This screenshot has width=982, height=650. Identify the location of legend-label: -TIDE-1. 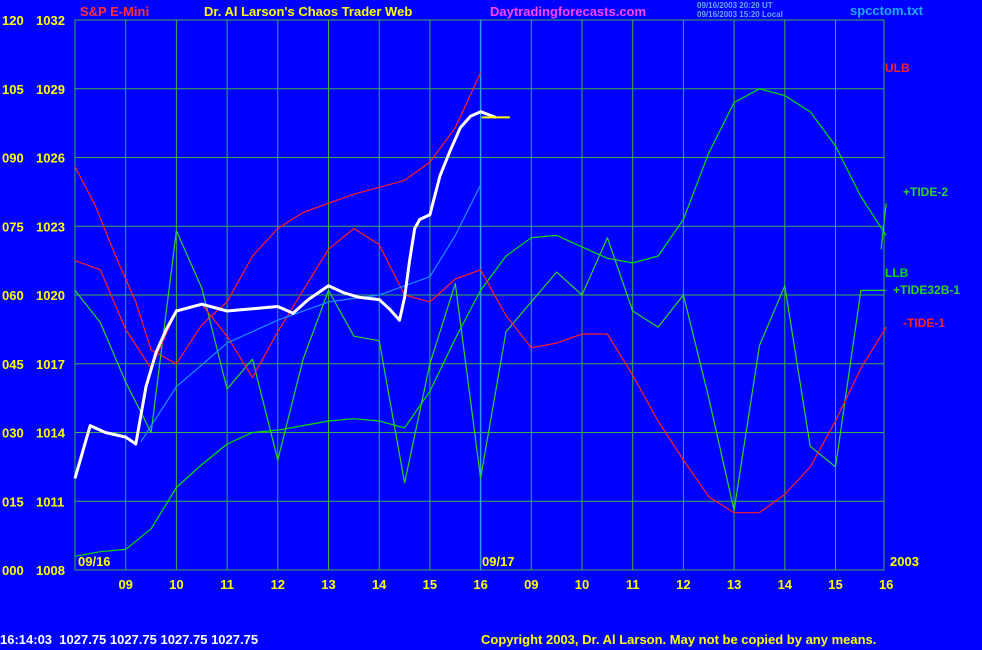
(924, 323).